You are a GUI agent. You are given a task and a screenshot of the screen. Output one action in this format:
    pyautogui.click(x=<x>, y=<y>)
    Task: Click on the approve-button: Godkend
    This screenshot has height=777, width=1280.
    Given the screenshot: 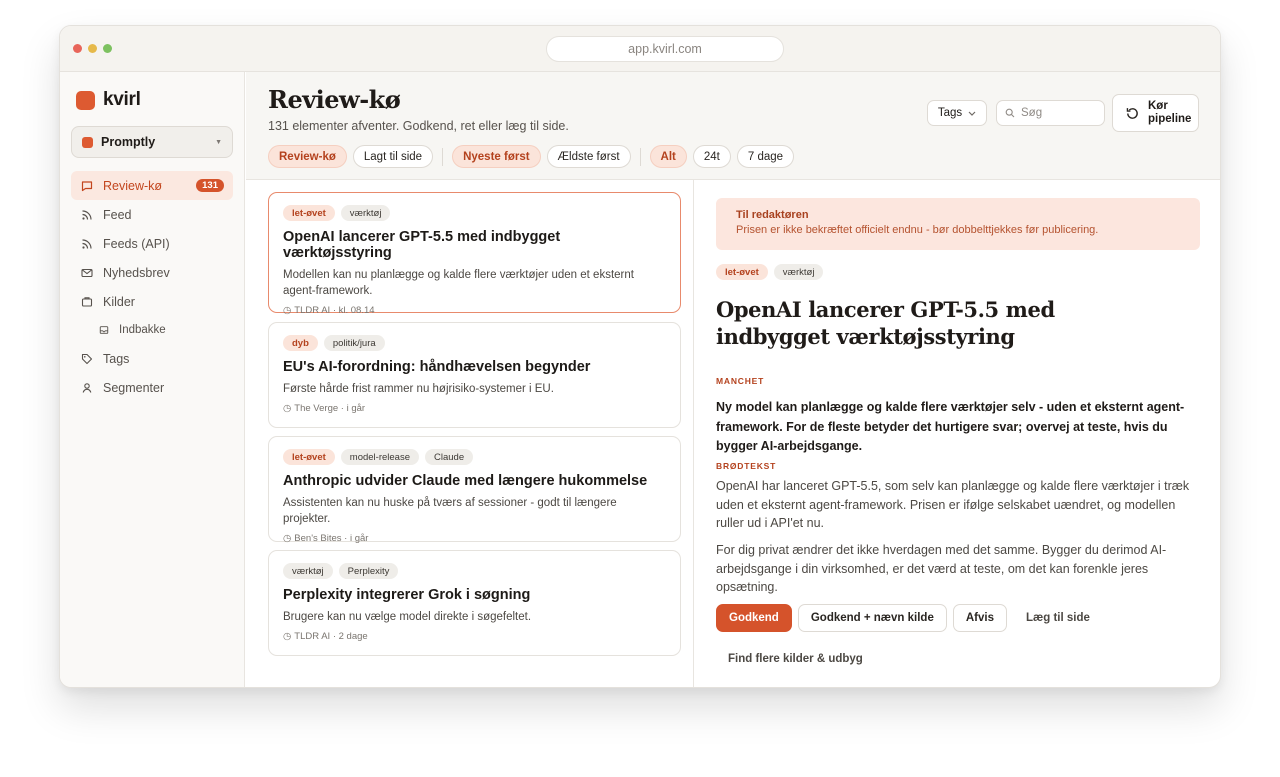 What is the action you would take?
    pyautogui.click(x=754, y=618)
    